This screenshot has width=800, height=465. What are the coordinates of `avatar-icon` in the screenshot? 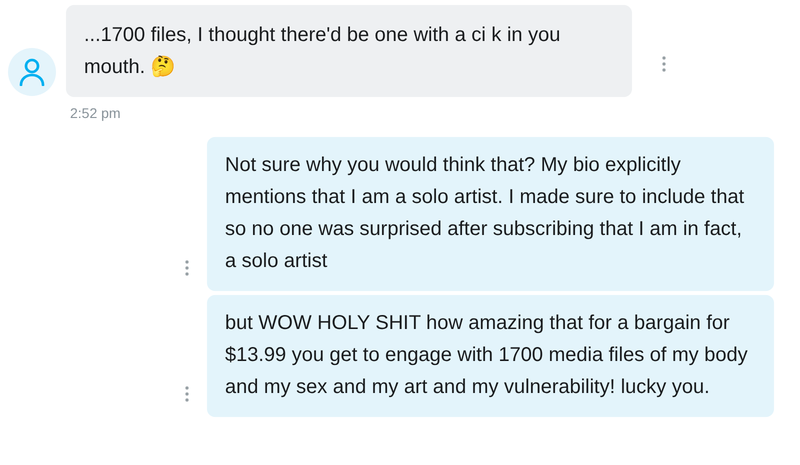 It's located at (32, 72).